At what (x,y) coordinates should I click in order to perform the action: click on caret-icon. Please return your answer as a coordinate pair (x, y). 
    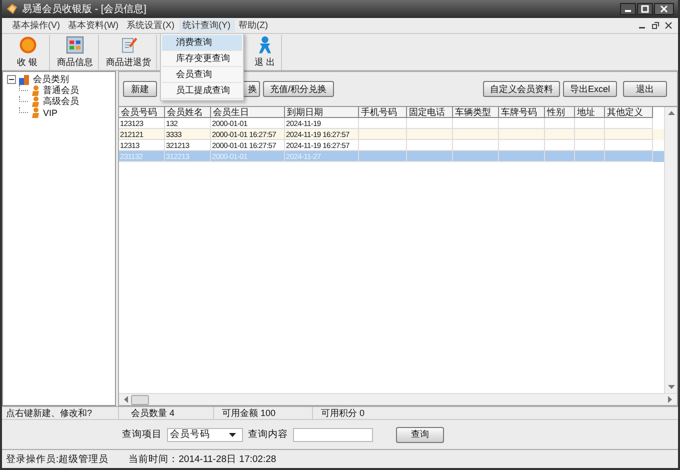
    Looking at the image, I should click on (232, 434).